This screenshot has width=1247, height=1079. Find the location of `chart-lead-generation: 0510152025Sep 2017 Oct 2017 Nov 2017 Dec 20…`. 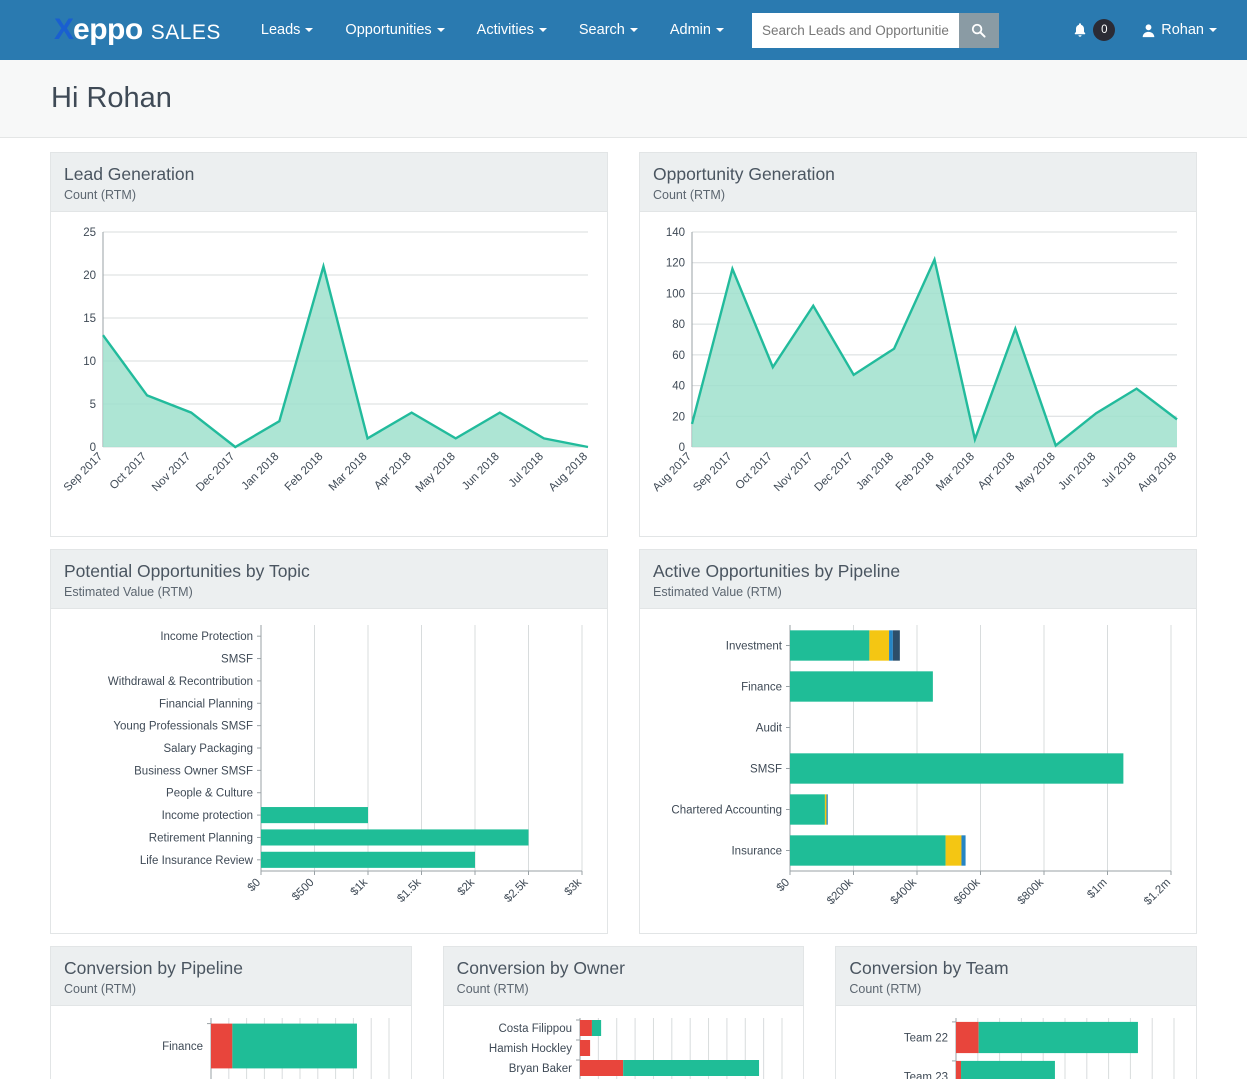

chart-lead-generation: 0510152025Sep 2017 Oct 2017 Nov 2017 Dec 20… is located at coordinates (328, 376).